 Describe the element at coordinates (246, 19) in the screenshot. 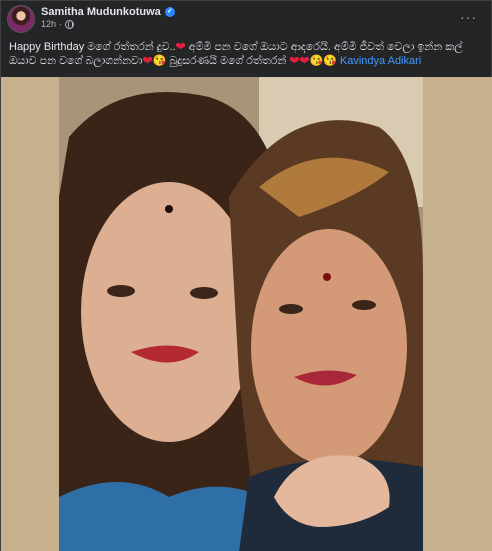

I see `post-header: Samitha Mudunkotuwa ✓ 12h · ···` at that location.